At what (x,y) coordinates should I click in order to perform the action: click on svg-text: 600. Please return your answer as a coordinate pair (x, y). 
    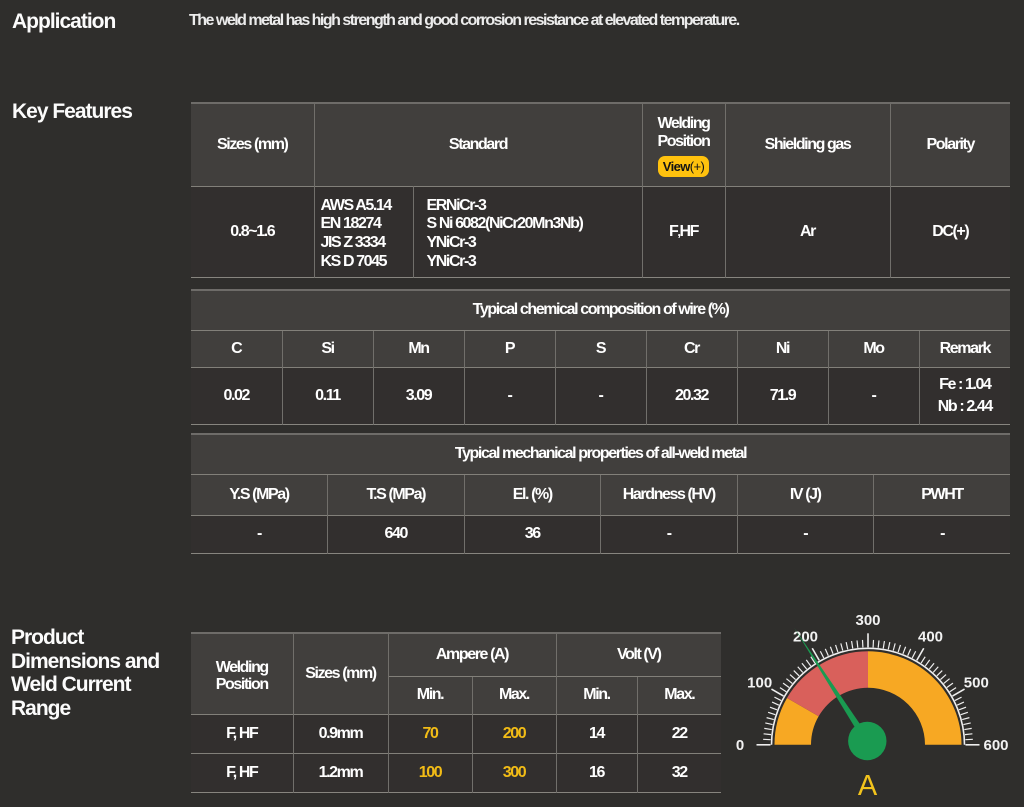
    Looking at the image, I should click on (995, 745).